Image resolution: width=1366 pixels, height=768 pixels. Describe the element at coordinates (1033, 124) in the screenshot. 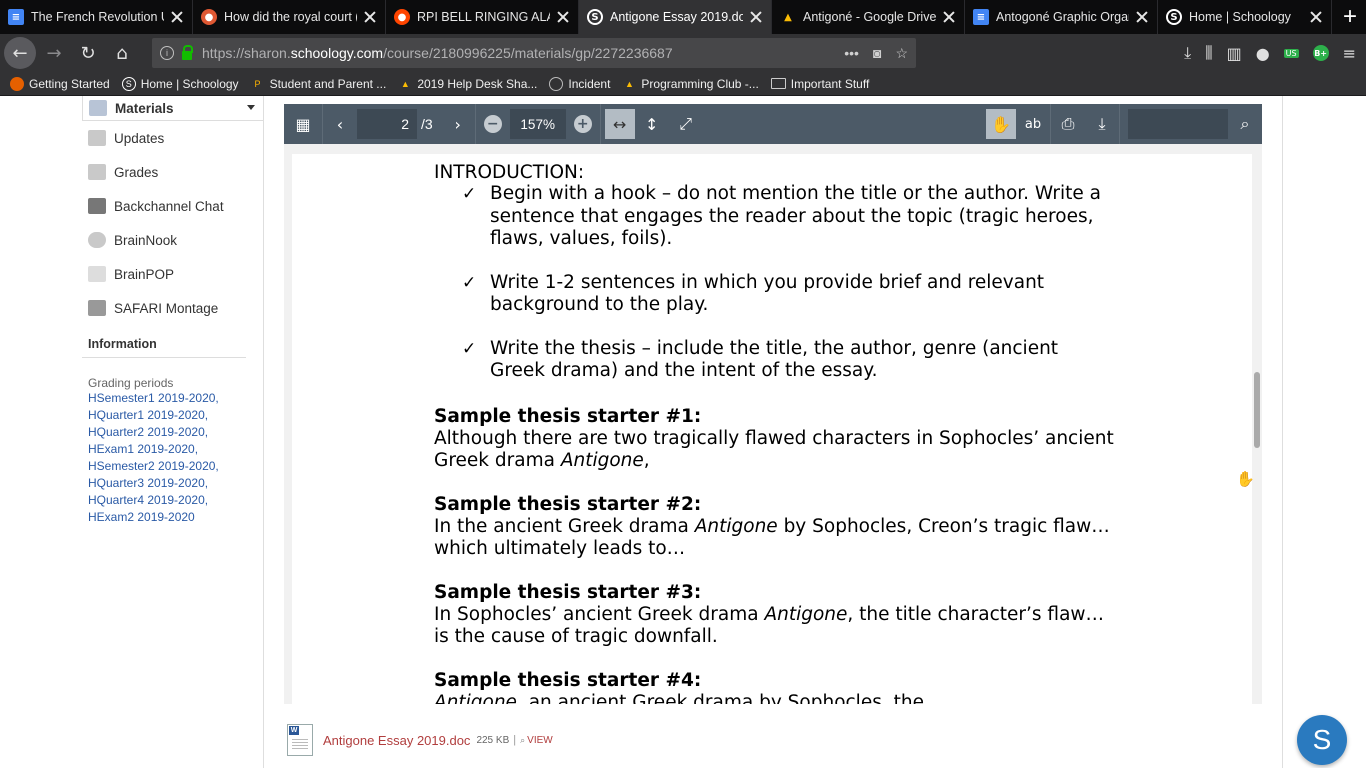

I see `text-select-button: ab` at that location.